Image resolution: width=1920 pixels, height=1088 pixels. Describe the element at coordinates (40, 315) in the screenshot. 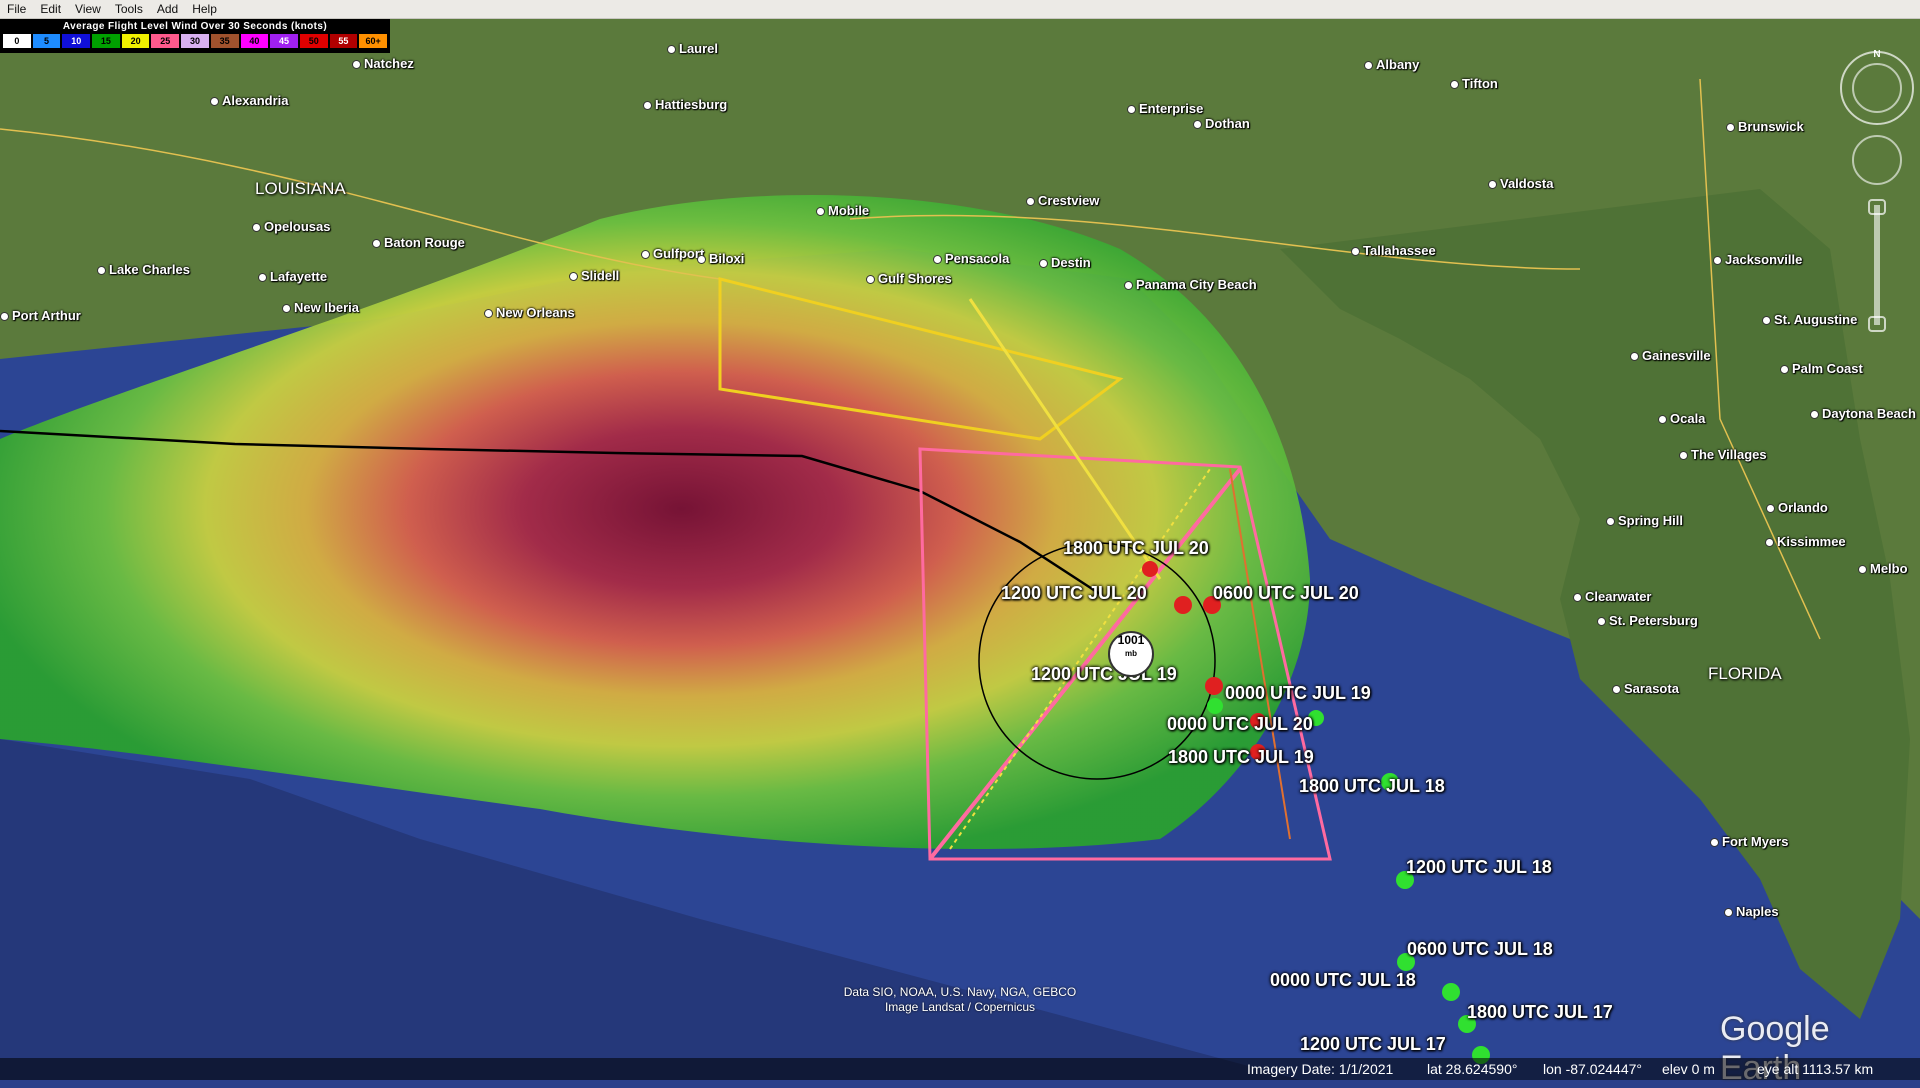

I see `city-label: Port Arthur` at that location.